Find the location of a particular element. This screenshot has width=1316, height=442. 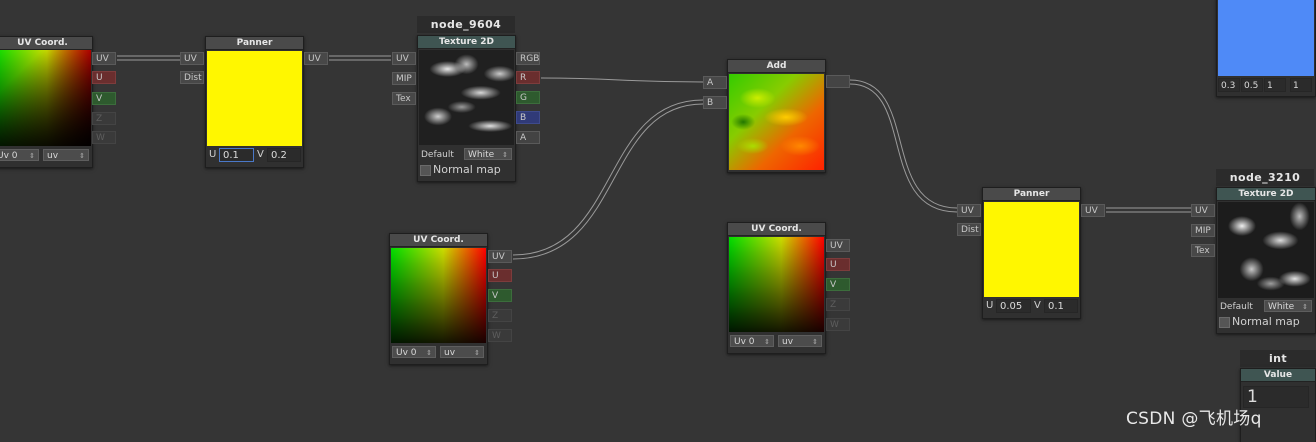

color-node: 0.3 0.5 1 1 is located at coordinates (1266, 48).